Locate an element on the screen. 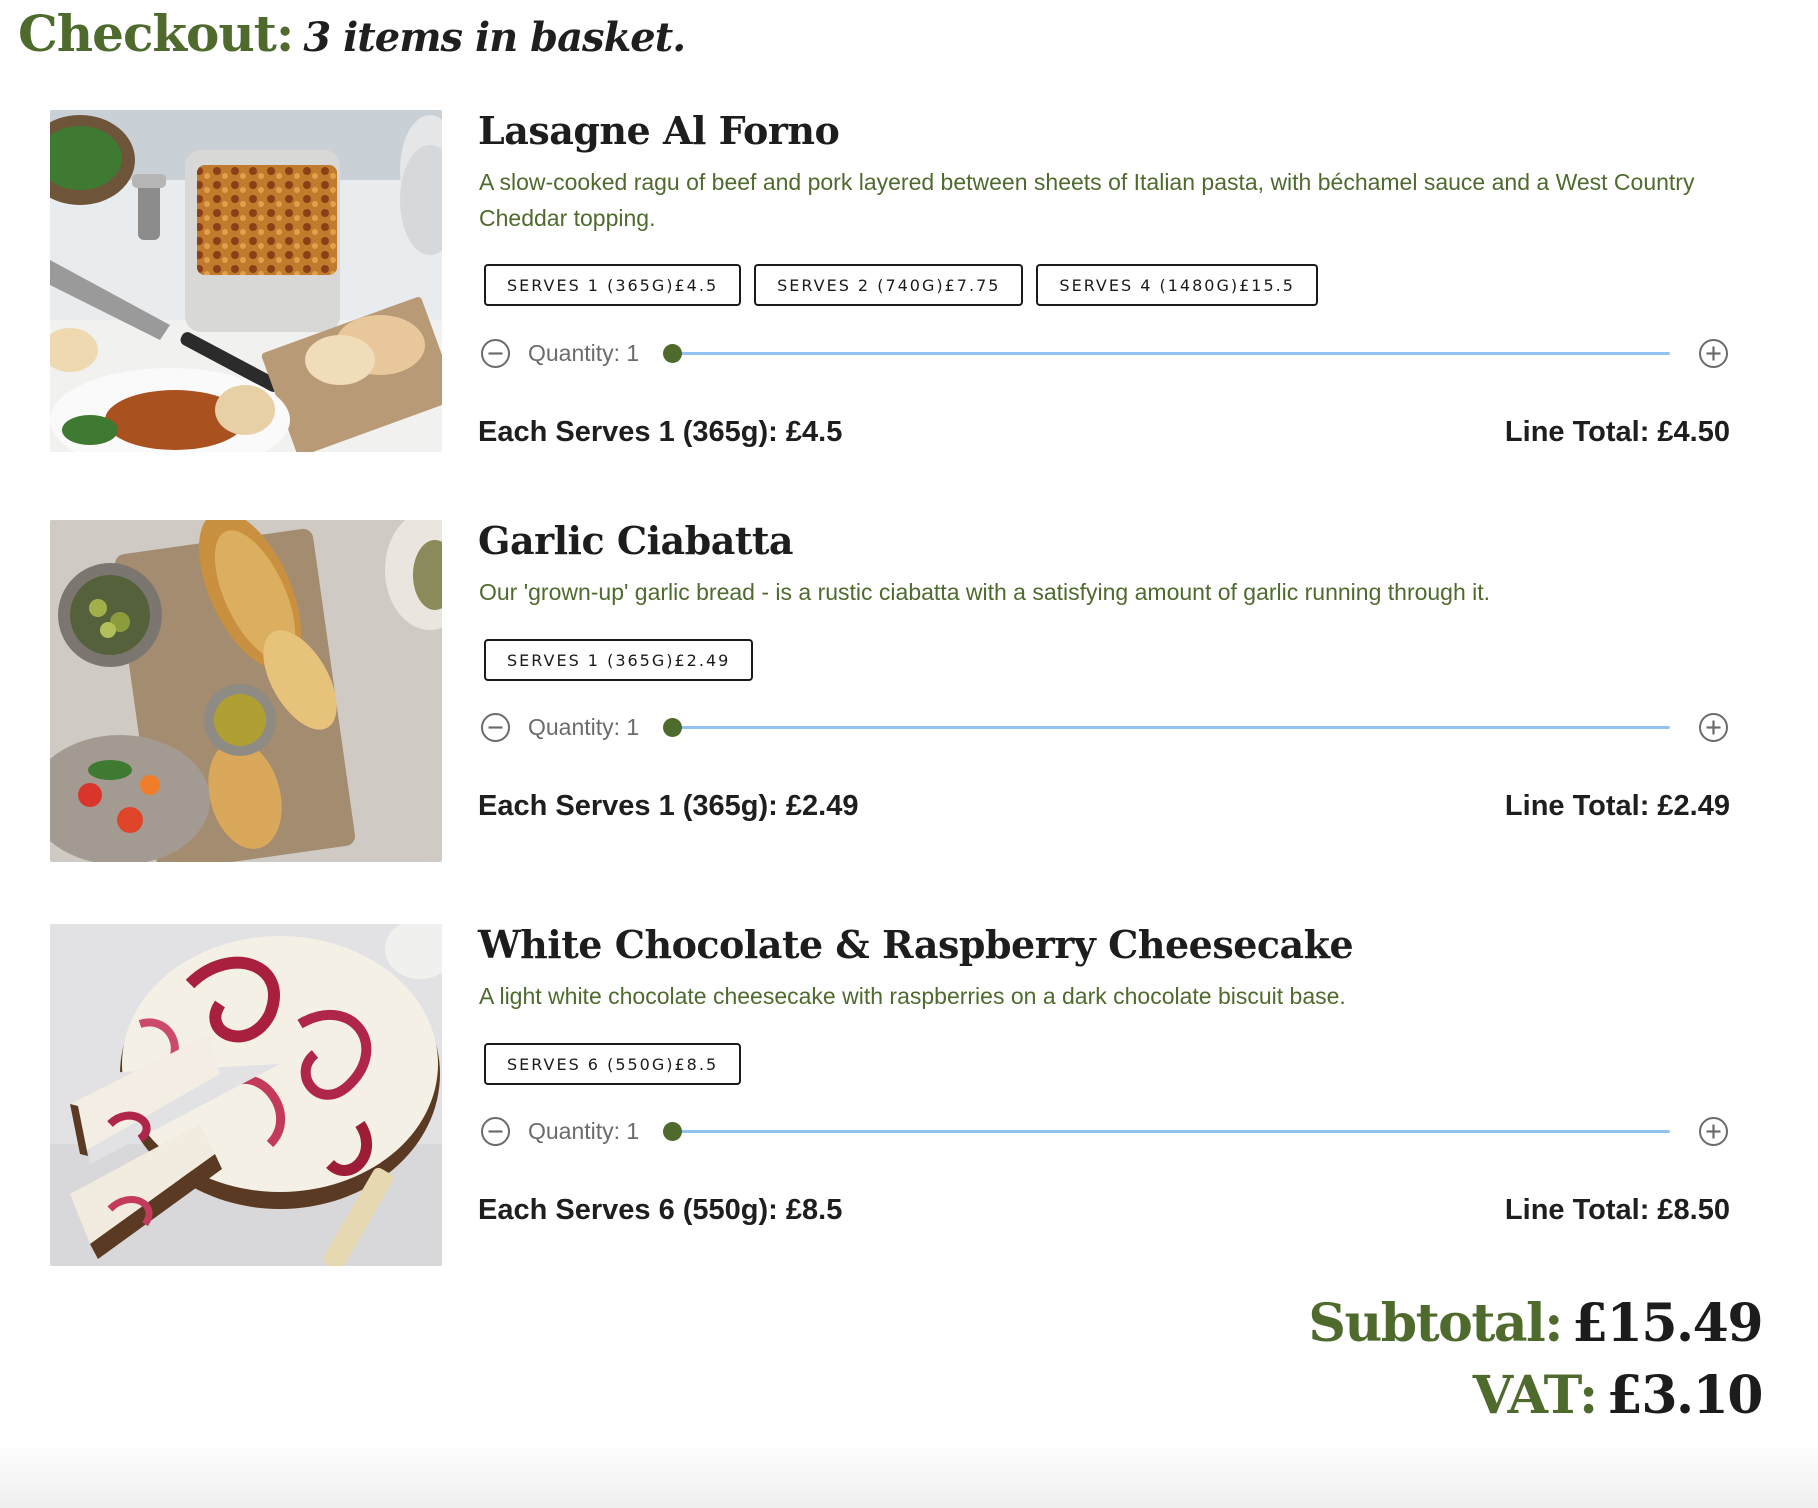  order-totals: Subtotal: £15.49 VAT: £3.10 Total: £18.59 is located at coordinates (1536, 1396).